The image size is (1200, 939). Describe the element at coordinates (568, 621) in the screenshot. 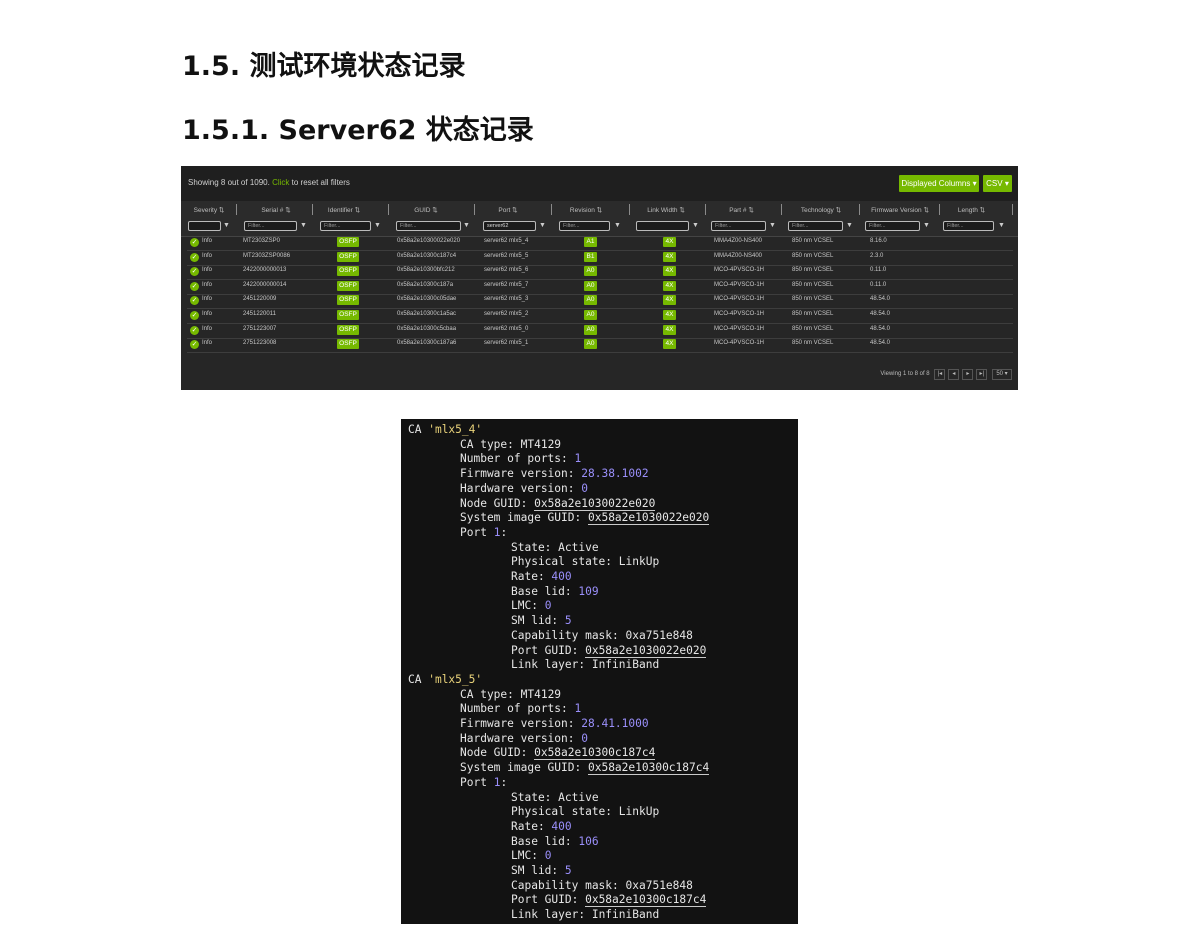

I see `sm-lid-value: 5` at that location.